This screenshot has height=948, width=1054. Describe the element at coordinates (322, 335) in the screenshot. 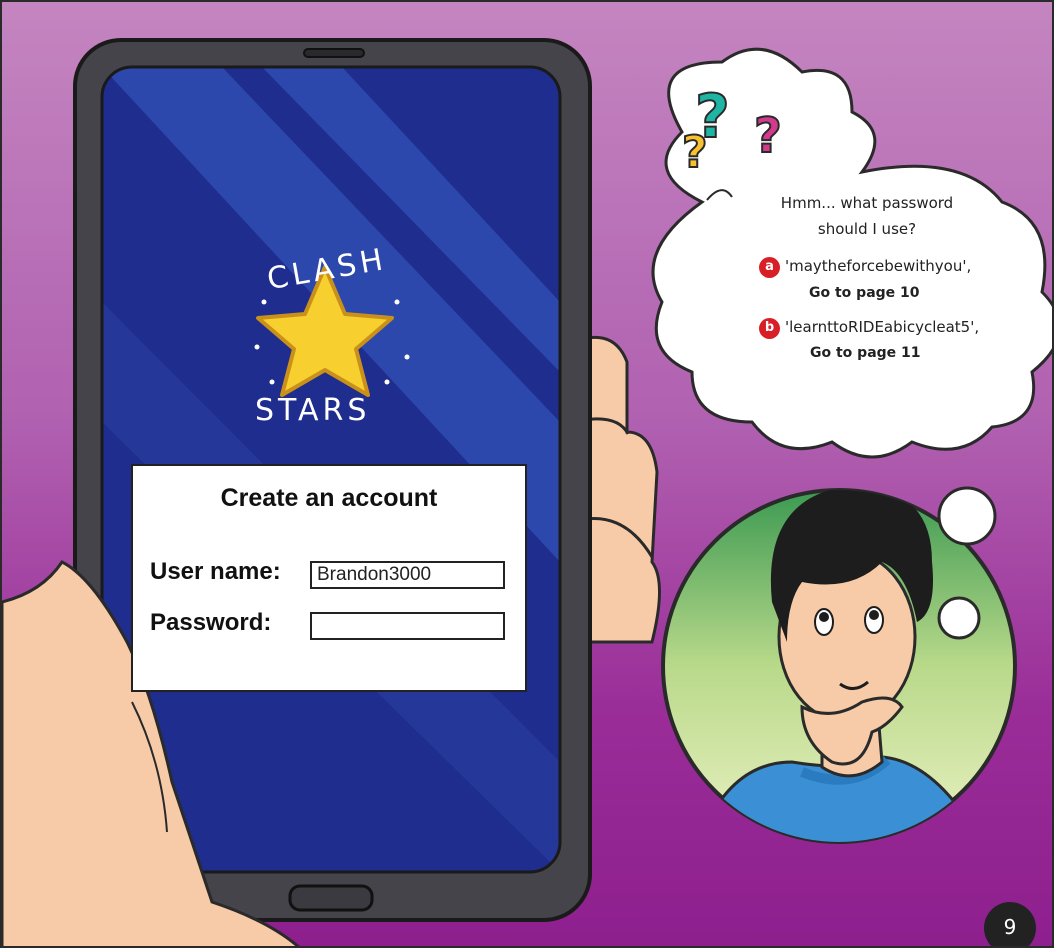

I see `clash-stars-logo: CLASH STARS` at that location.